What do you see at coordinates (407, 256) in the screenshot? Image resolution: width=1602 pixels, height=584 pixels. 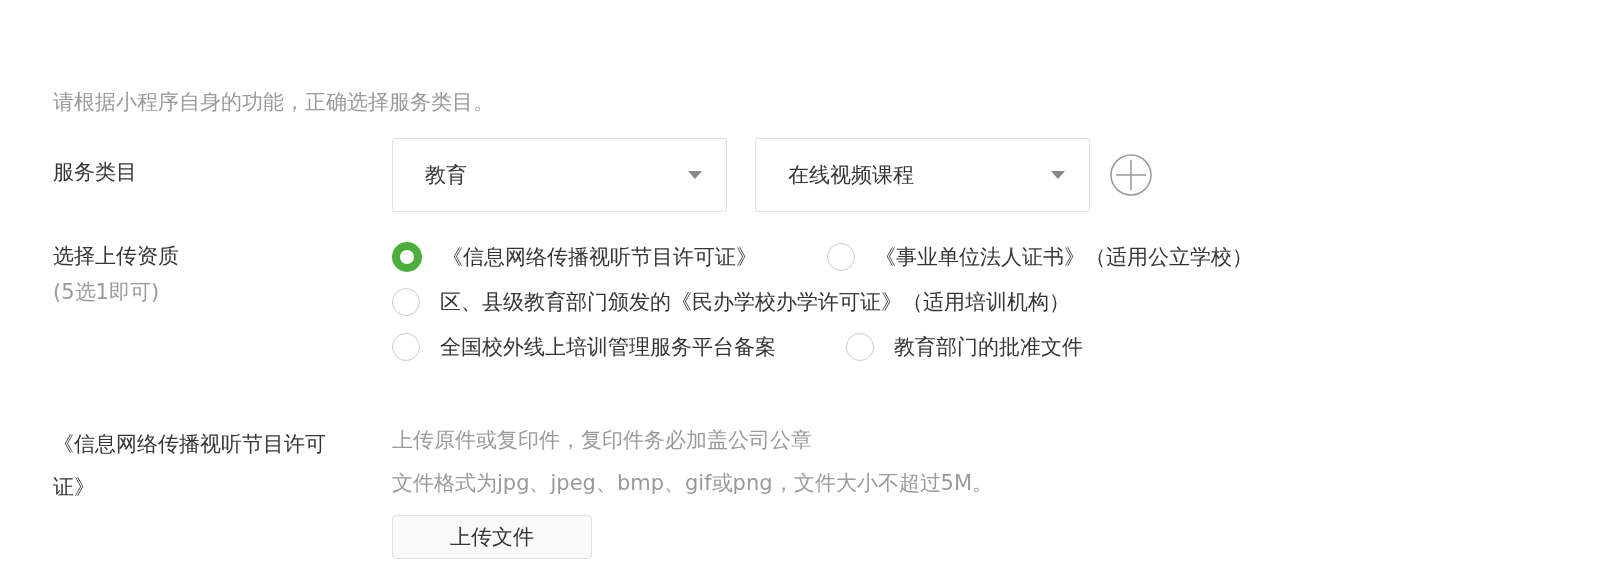 I see `radio-button` at bounding box center [407, 256].